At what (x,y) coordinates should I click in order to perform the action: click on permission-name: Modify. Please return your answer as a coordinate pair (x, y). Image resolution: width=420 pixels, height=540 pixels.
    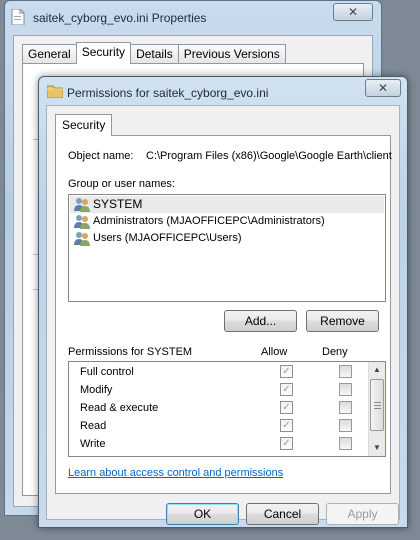
    Looking at the image, I should click on (96, 390).